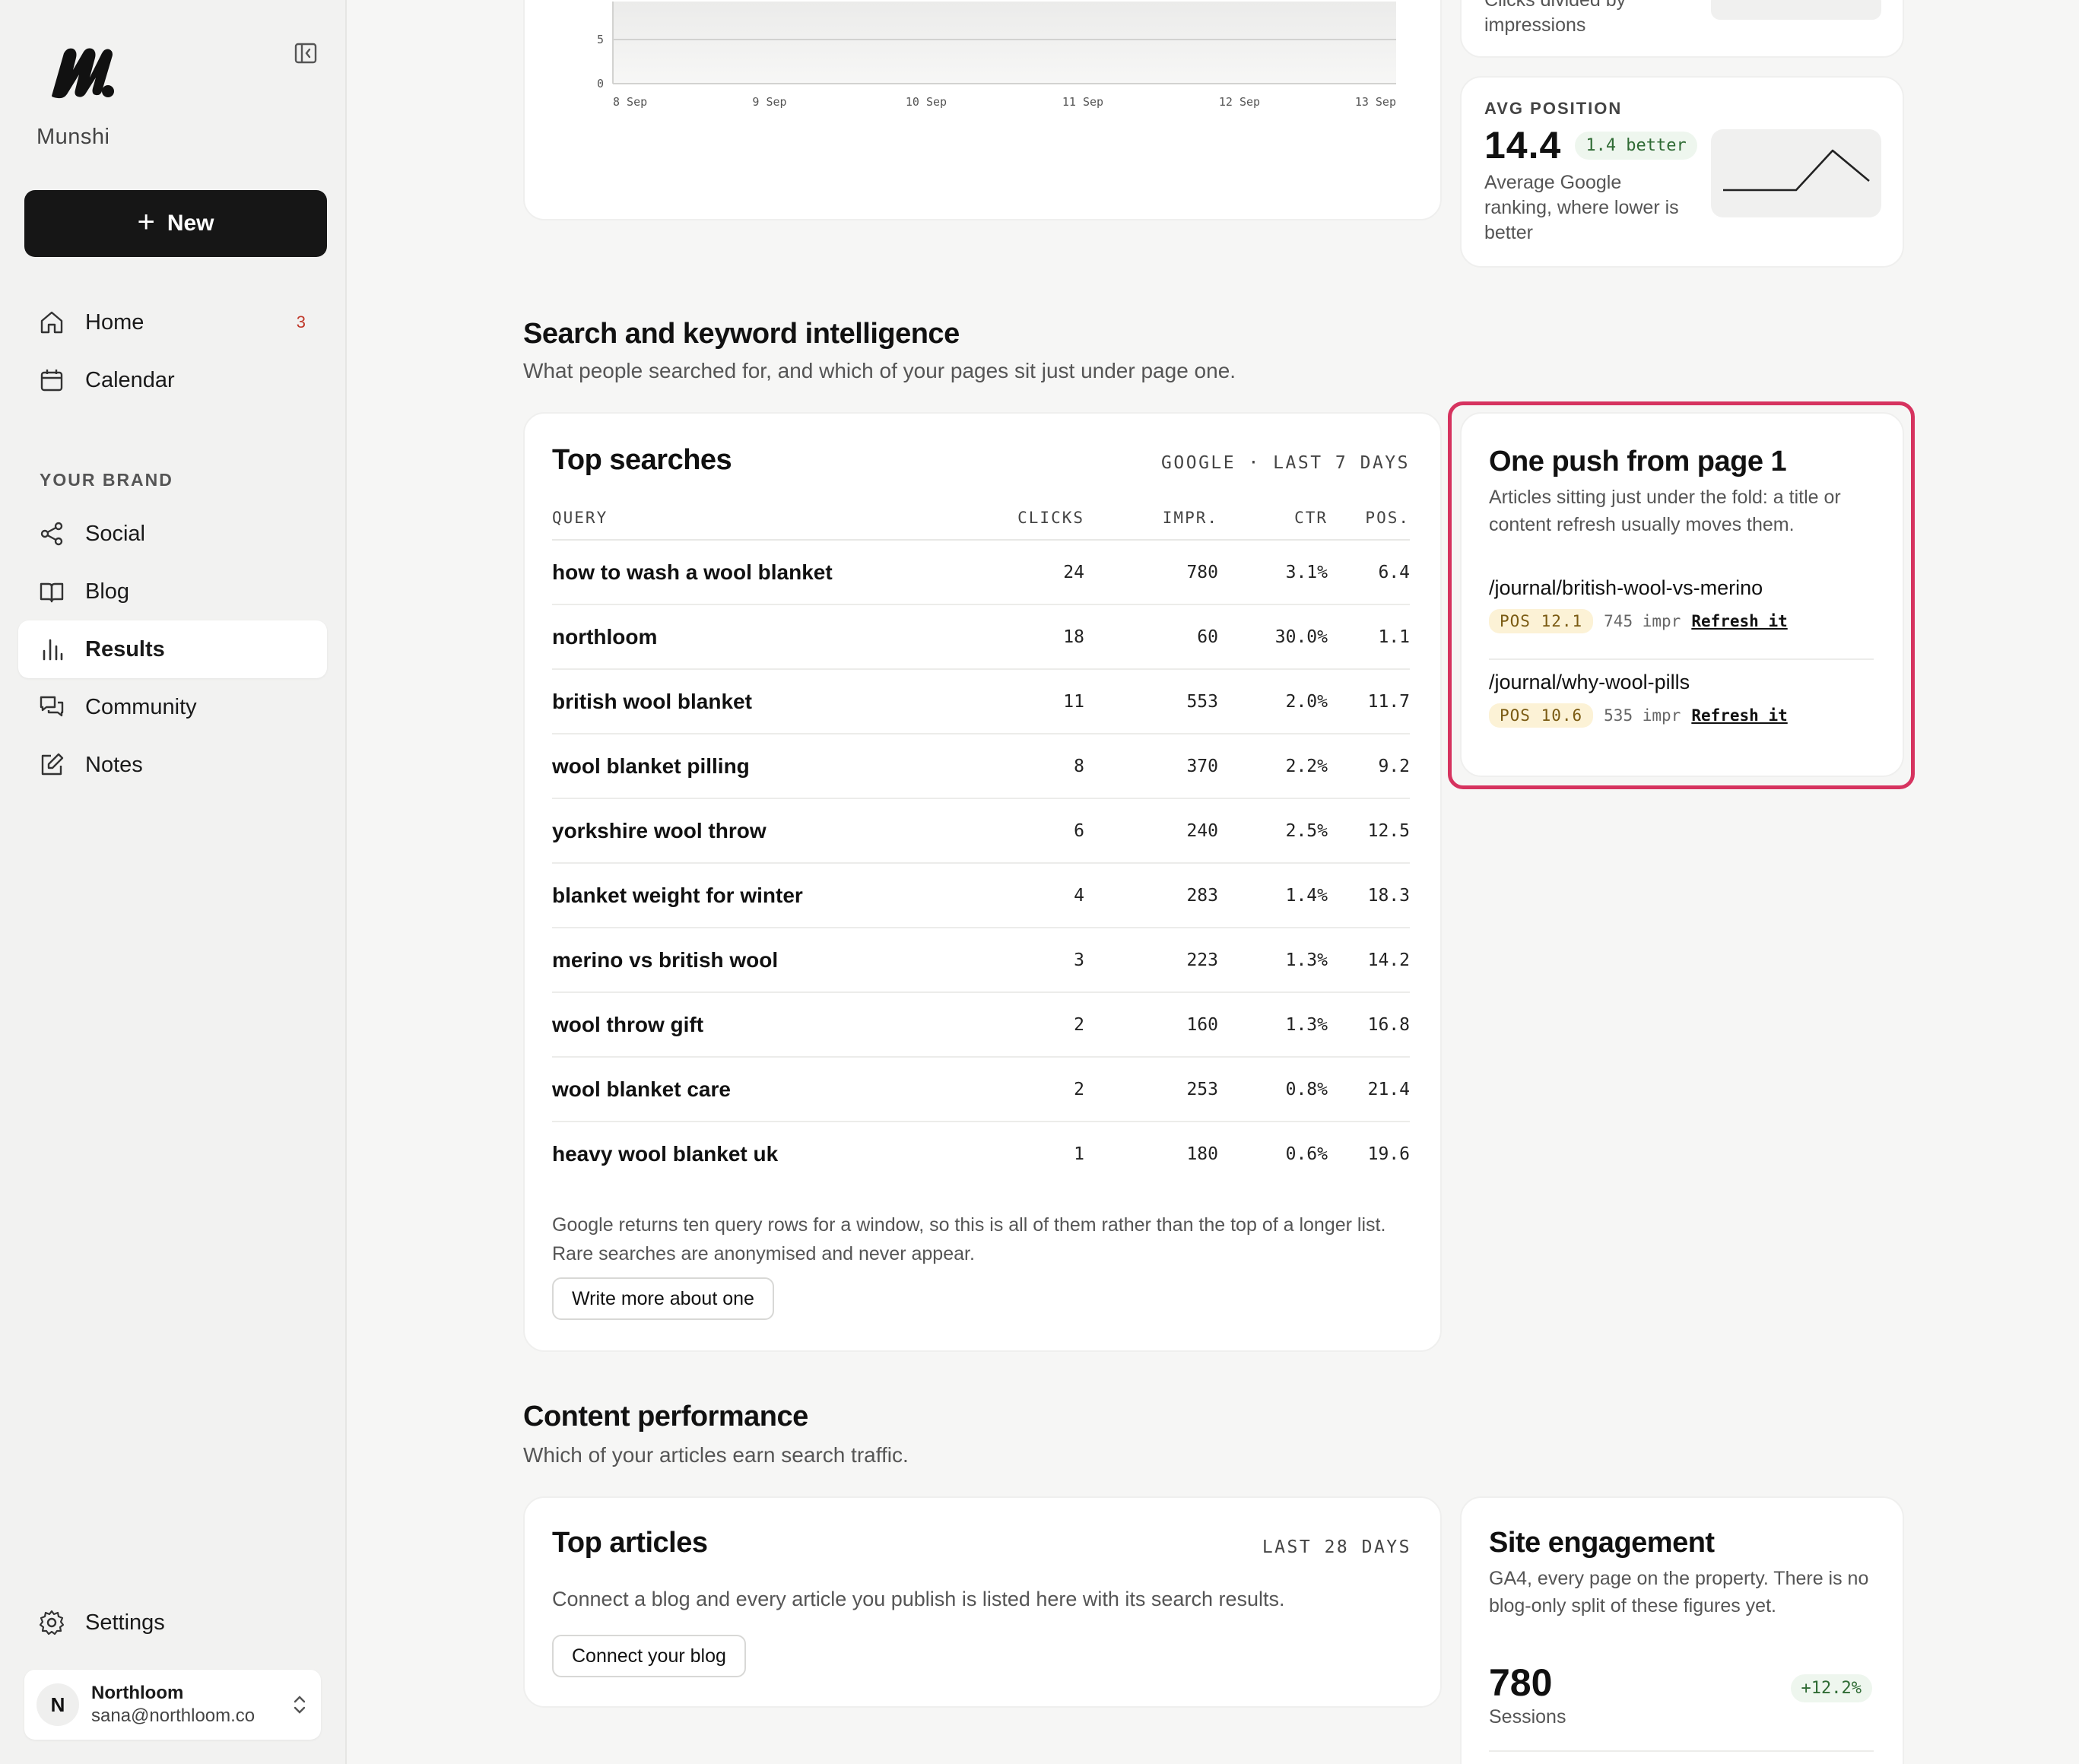  Describe the element at coordinates (1273, 518) in the screenshot. I see `column-header-ctr: CTR` at that location.